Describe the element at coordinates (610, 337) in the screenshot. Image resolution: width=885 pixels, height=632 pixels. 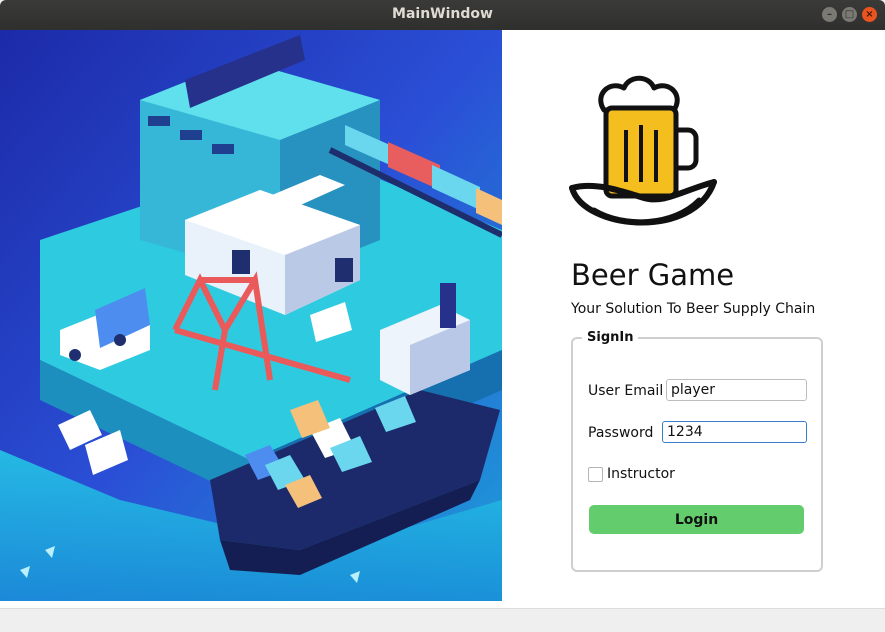
I see `signin-legend: SignIn` at that location.